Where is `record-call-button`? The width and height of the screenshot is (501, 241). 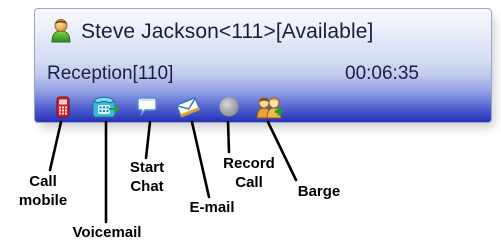
record-call-button is located at coordinates (229, 107).